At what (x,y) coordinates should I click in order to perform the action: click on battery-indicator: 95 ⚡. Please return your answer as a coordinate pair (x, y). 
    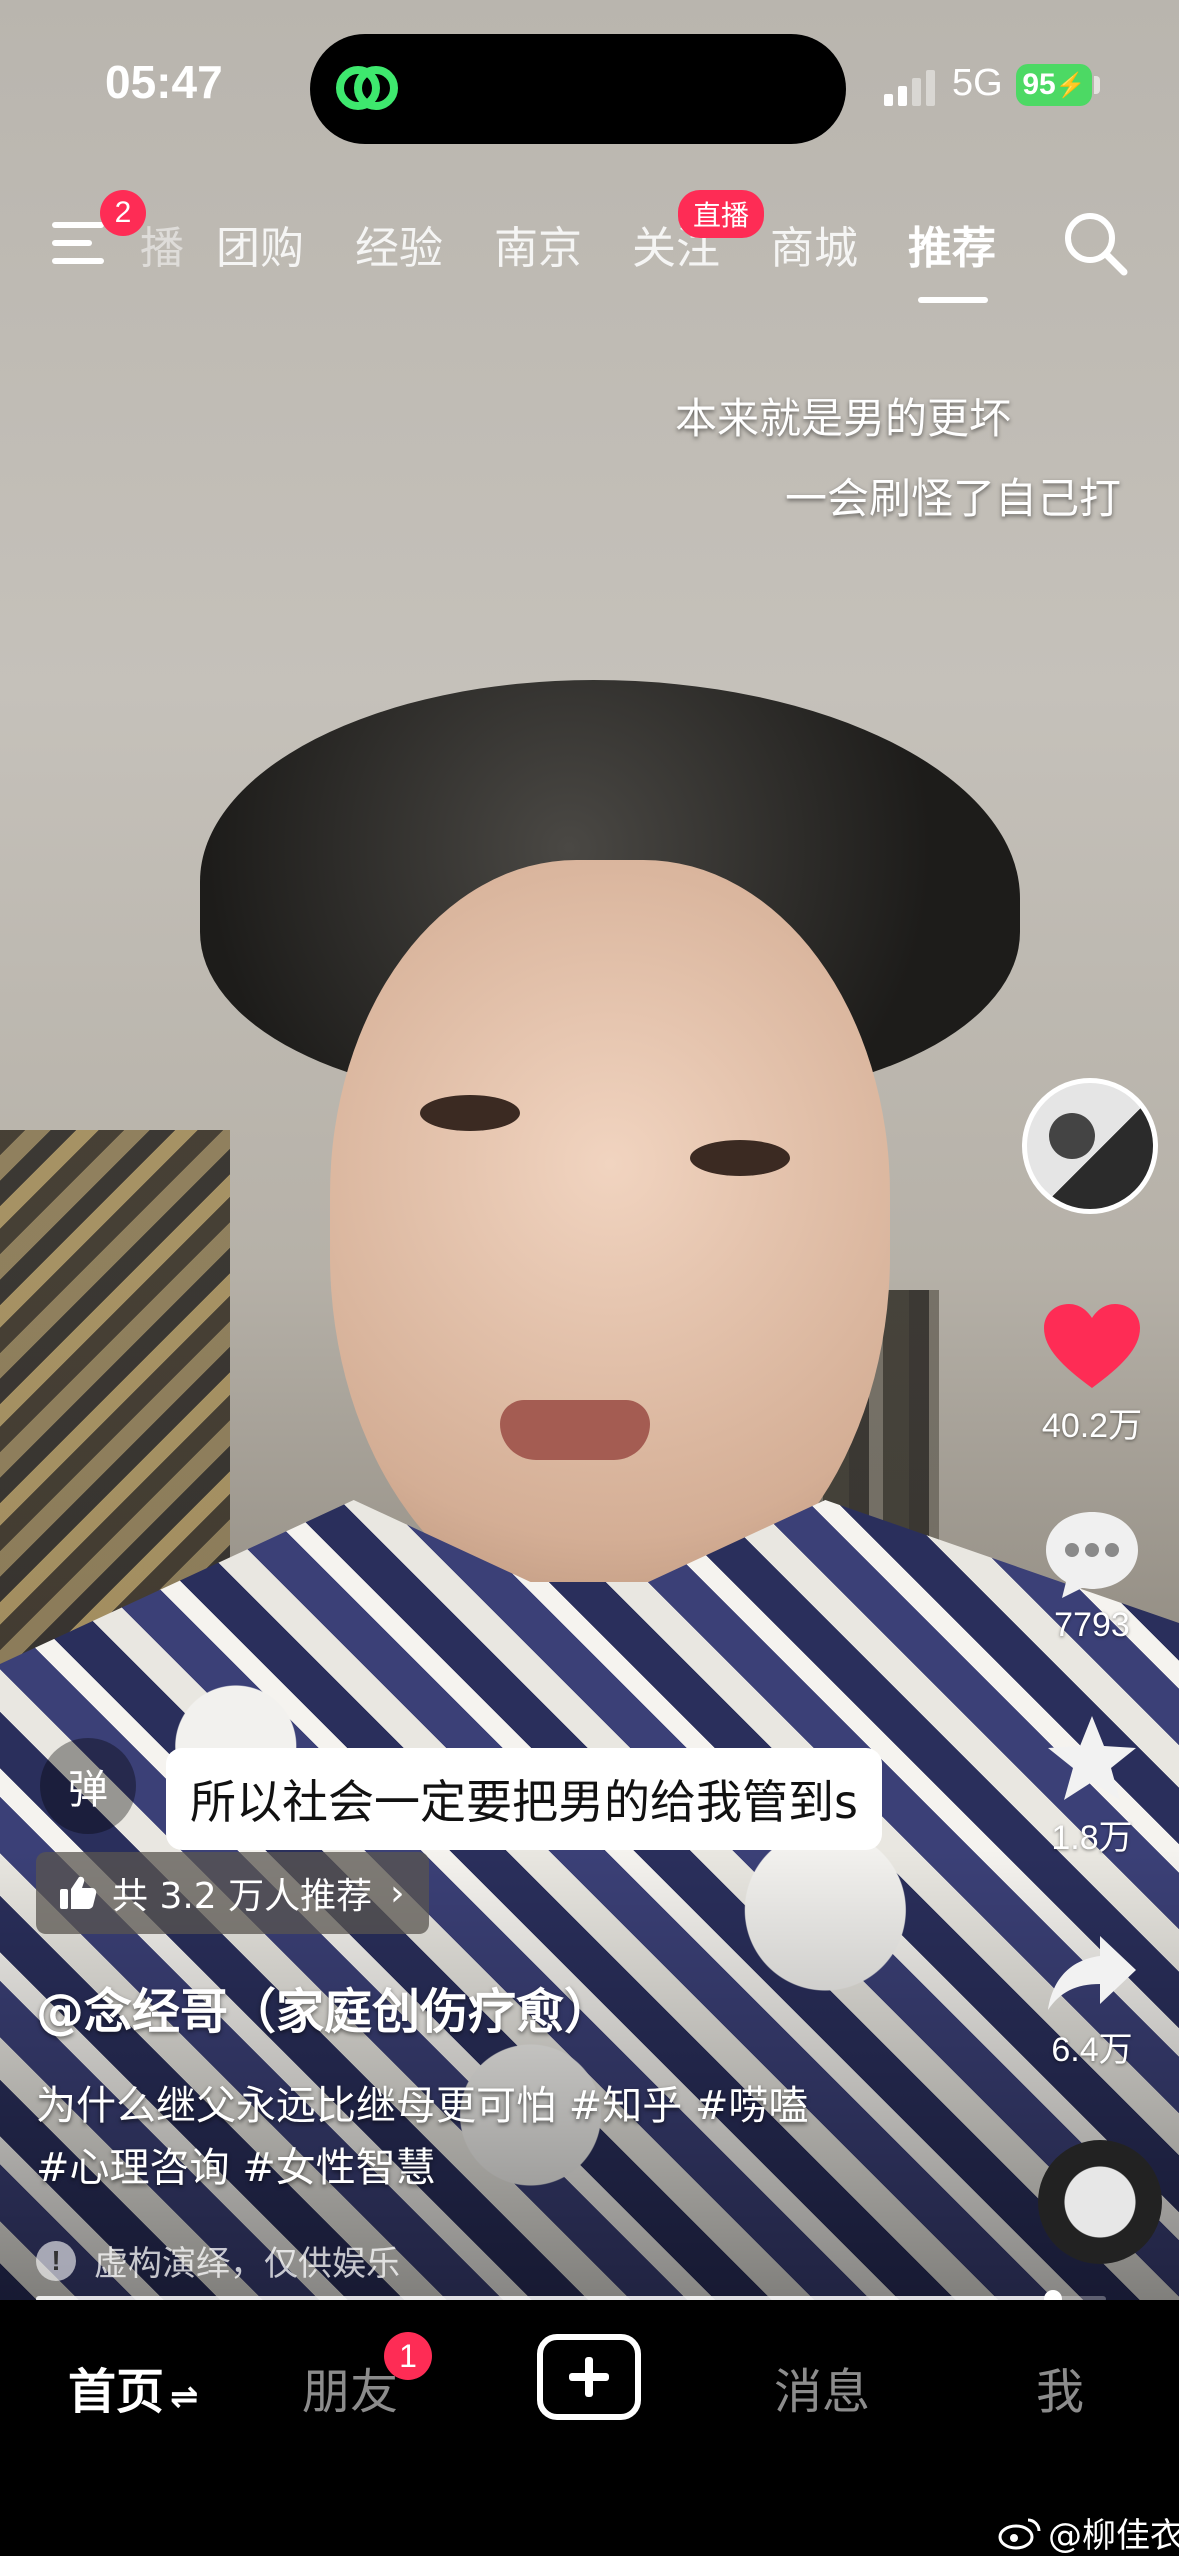
    Looking at the image, I should click on (1054, 85).